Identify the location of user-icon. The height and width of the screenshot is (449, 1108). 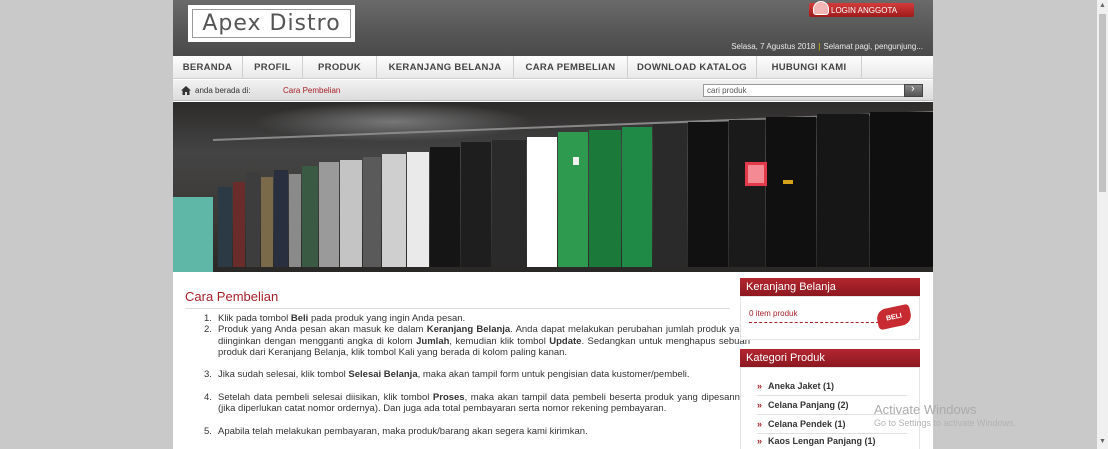
(821, 8).